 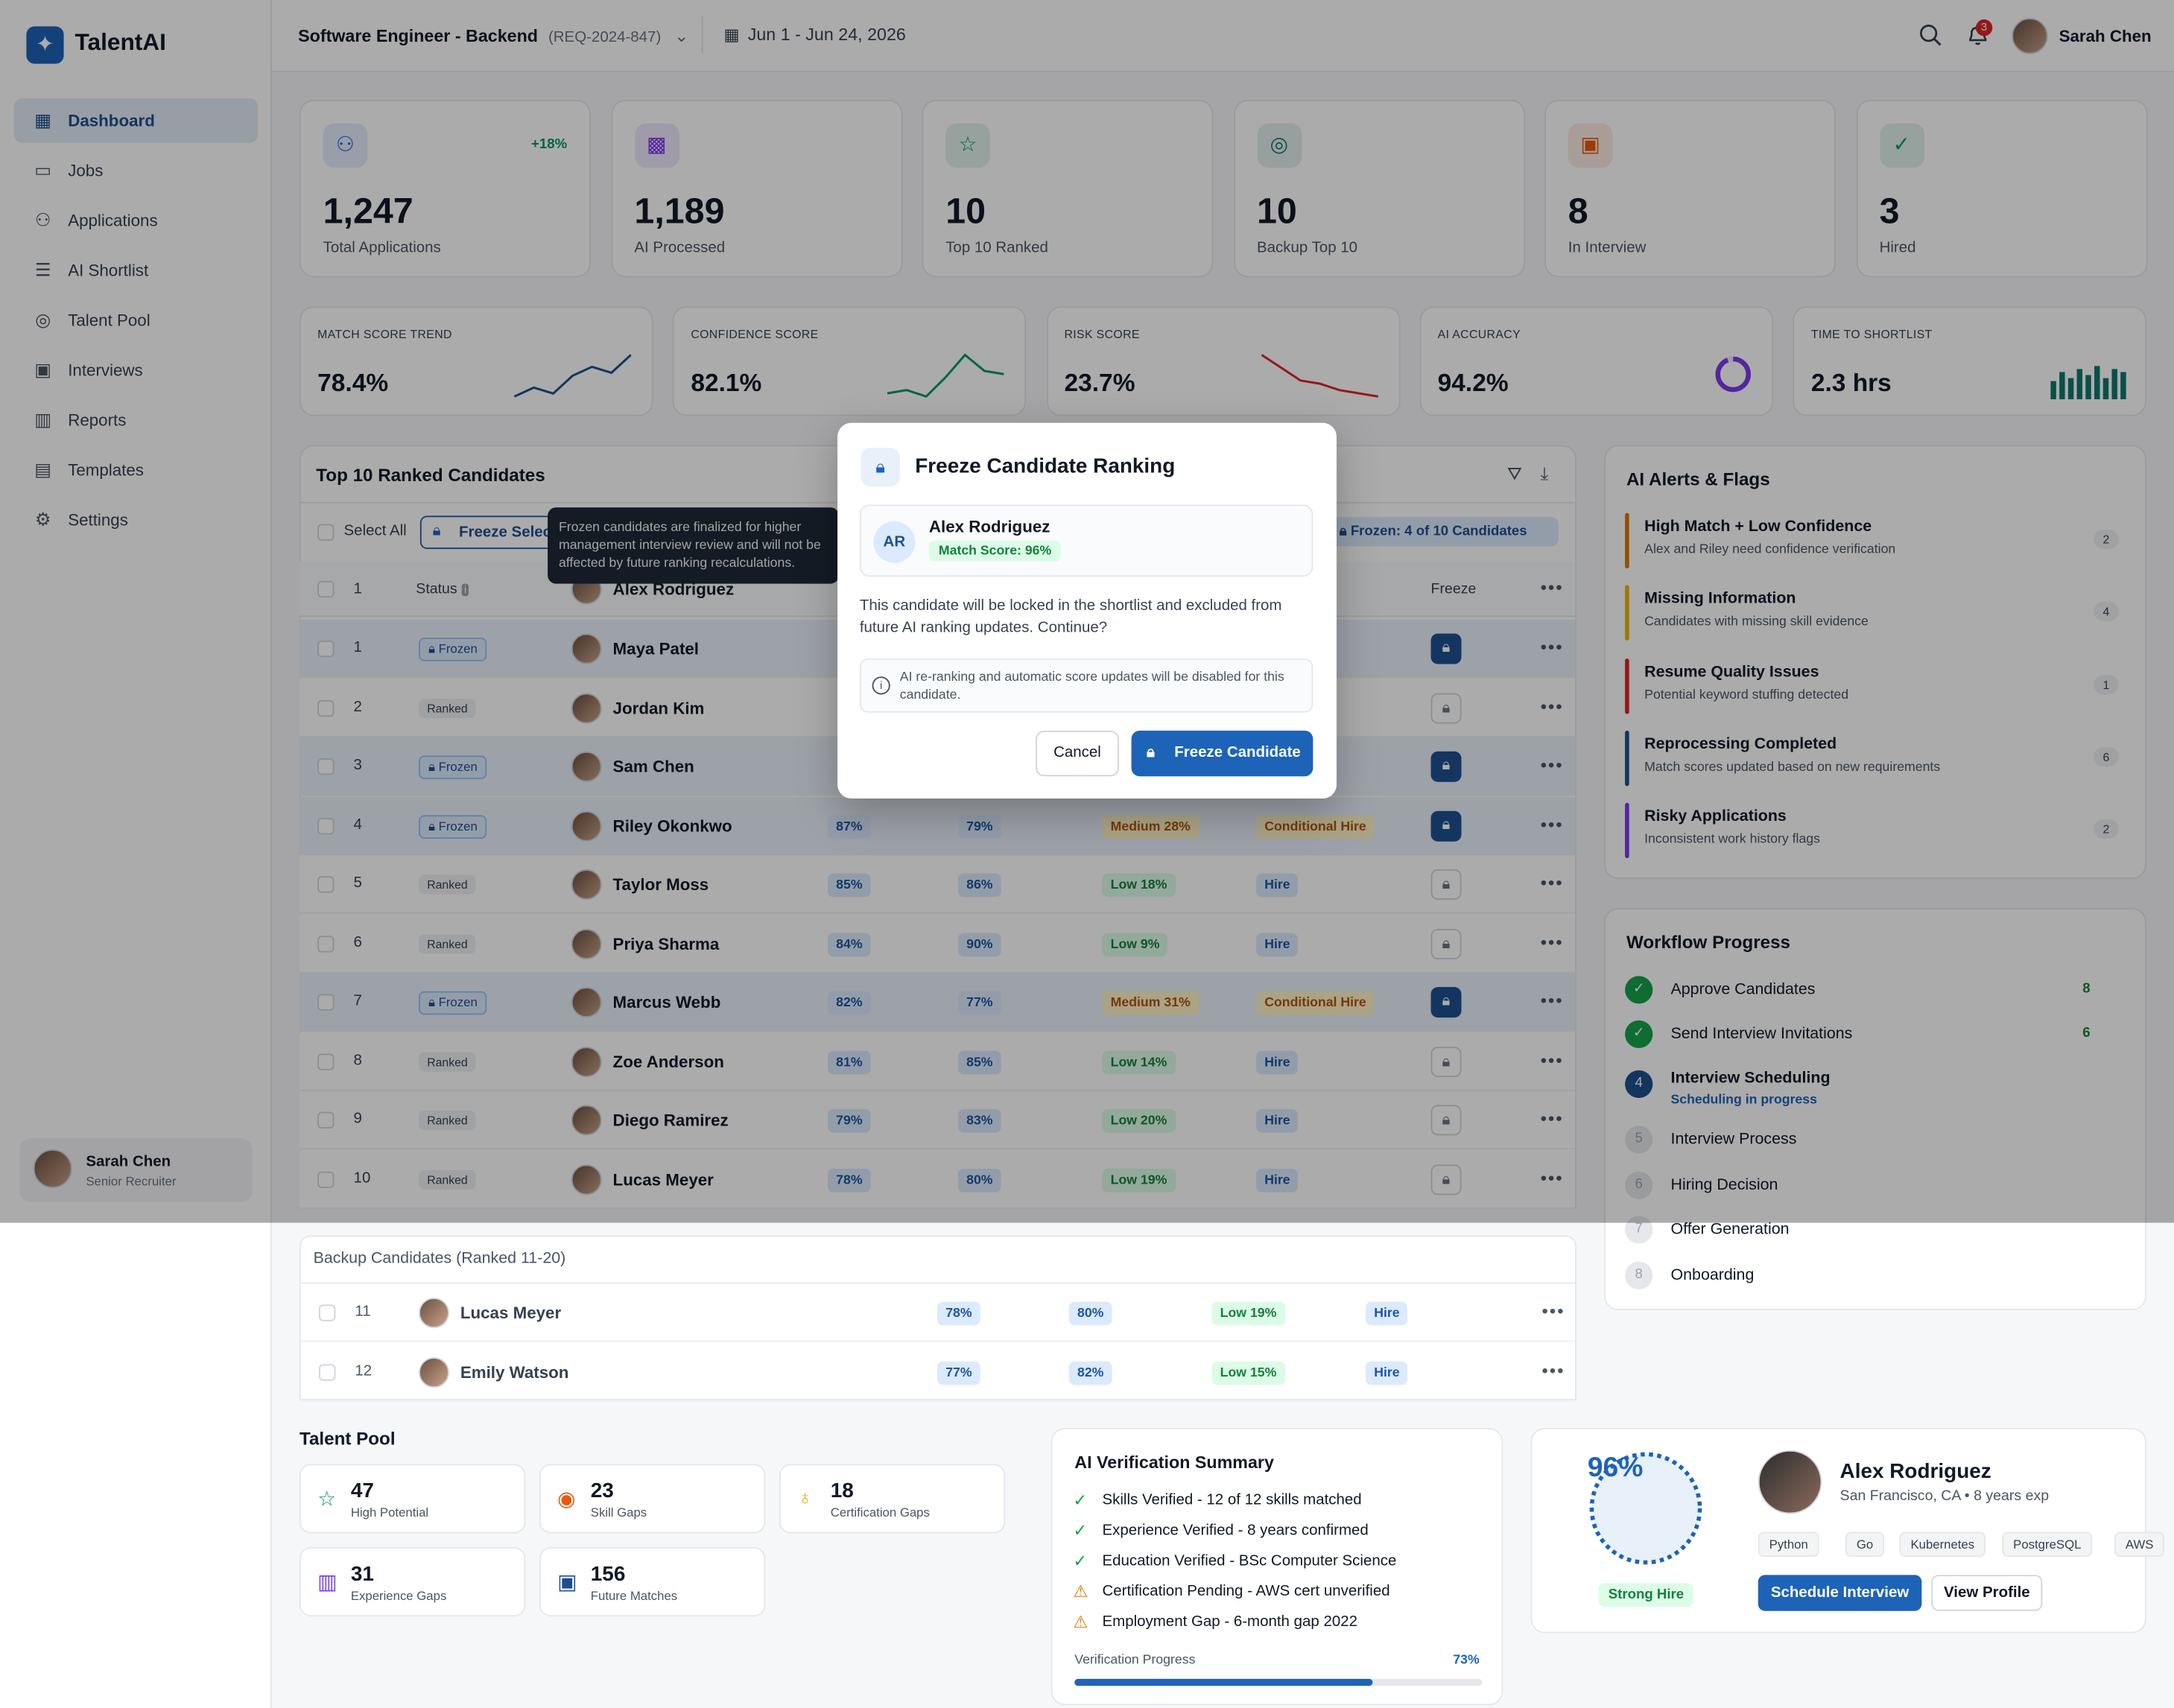 I want to click on verification-progress-value: 73%, so click(x=1466, y=1660).